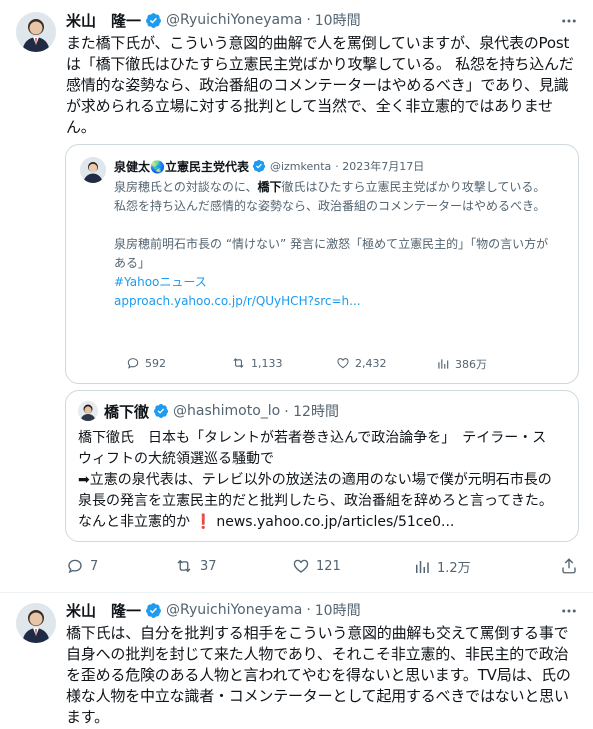 The width and height of the screenshot is (593, 729). Describe the element at coordinates (379, 166) in the screenshot. I see `timestamp: · 2023年7月17日` at that location.